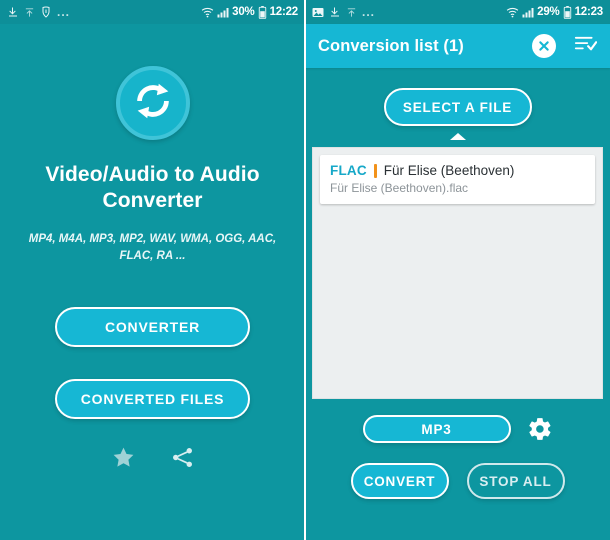 Image resolution: width=610 pixels, height=540 pixels. What do you see at coordinates (399, 188) in the screenshot?
I see `file-name-label: Für Elise (Beethoven).flac` at bounding box center [399, 188].